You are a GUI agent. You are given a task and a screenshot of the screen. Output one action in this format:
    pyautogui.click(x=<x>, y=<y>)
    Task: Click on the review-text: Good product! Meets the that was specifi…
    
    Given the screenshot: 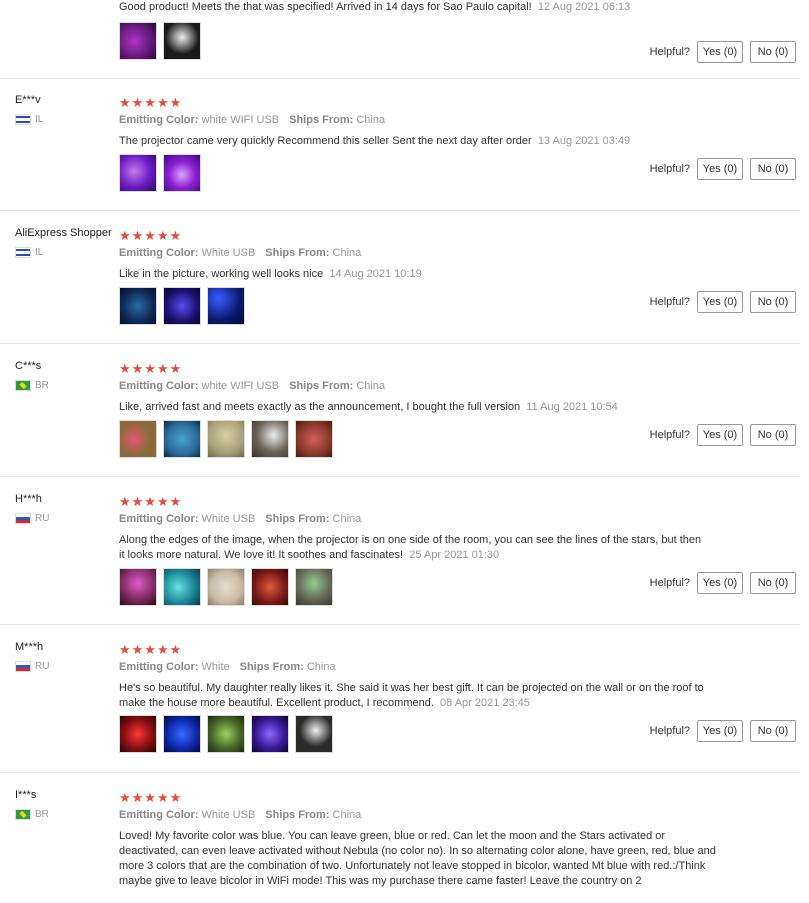 What is the action you would take?
    pyautogui.click(x=375, y=7)
    